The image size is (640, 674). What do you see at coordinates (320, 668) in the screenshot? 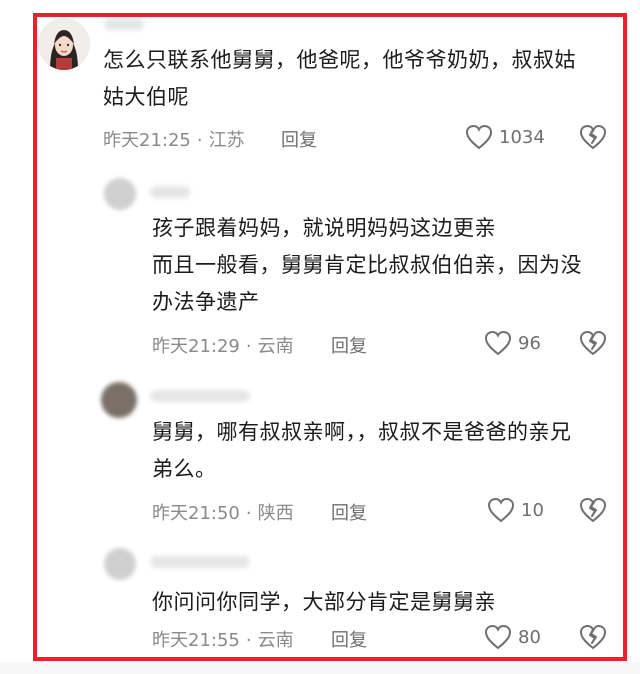
I see `bottom-strip` at bounding box center [320, 668].